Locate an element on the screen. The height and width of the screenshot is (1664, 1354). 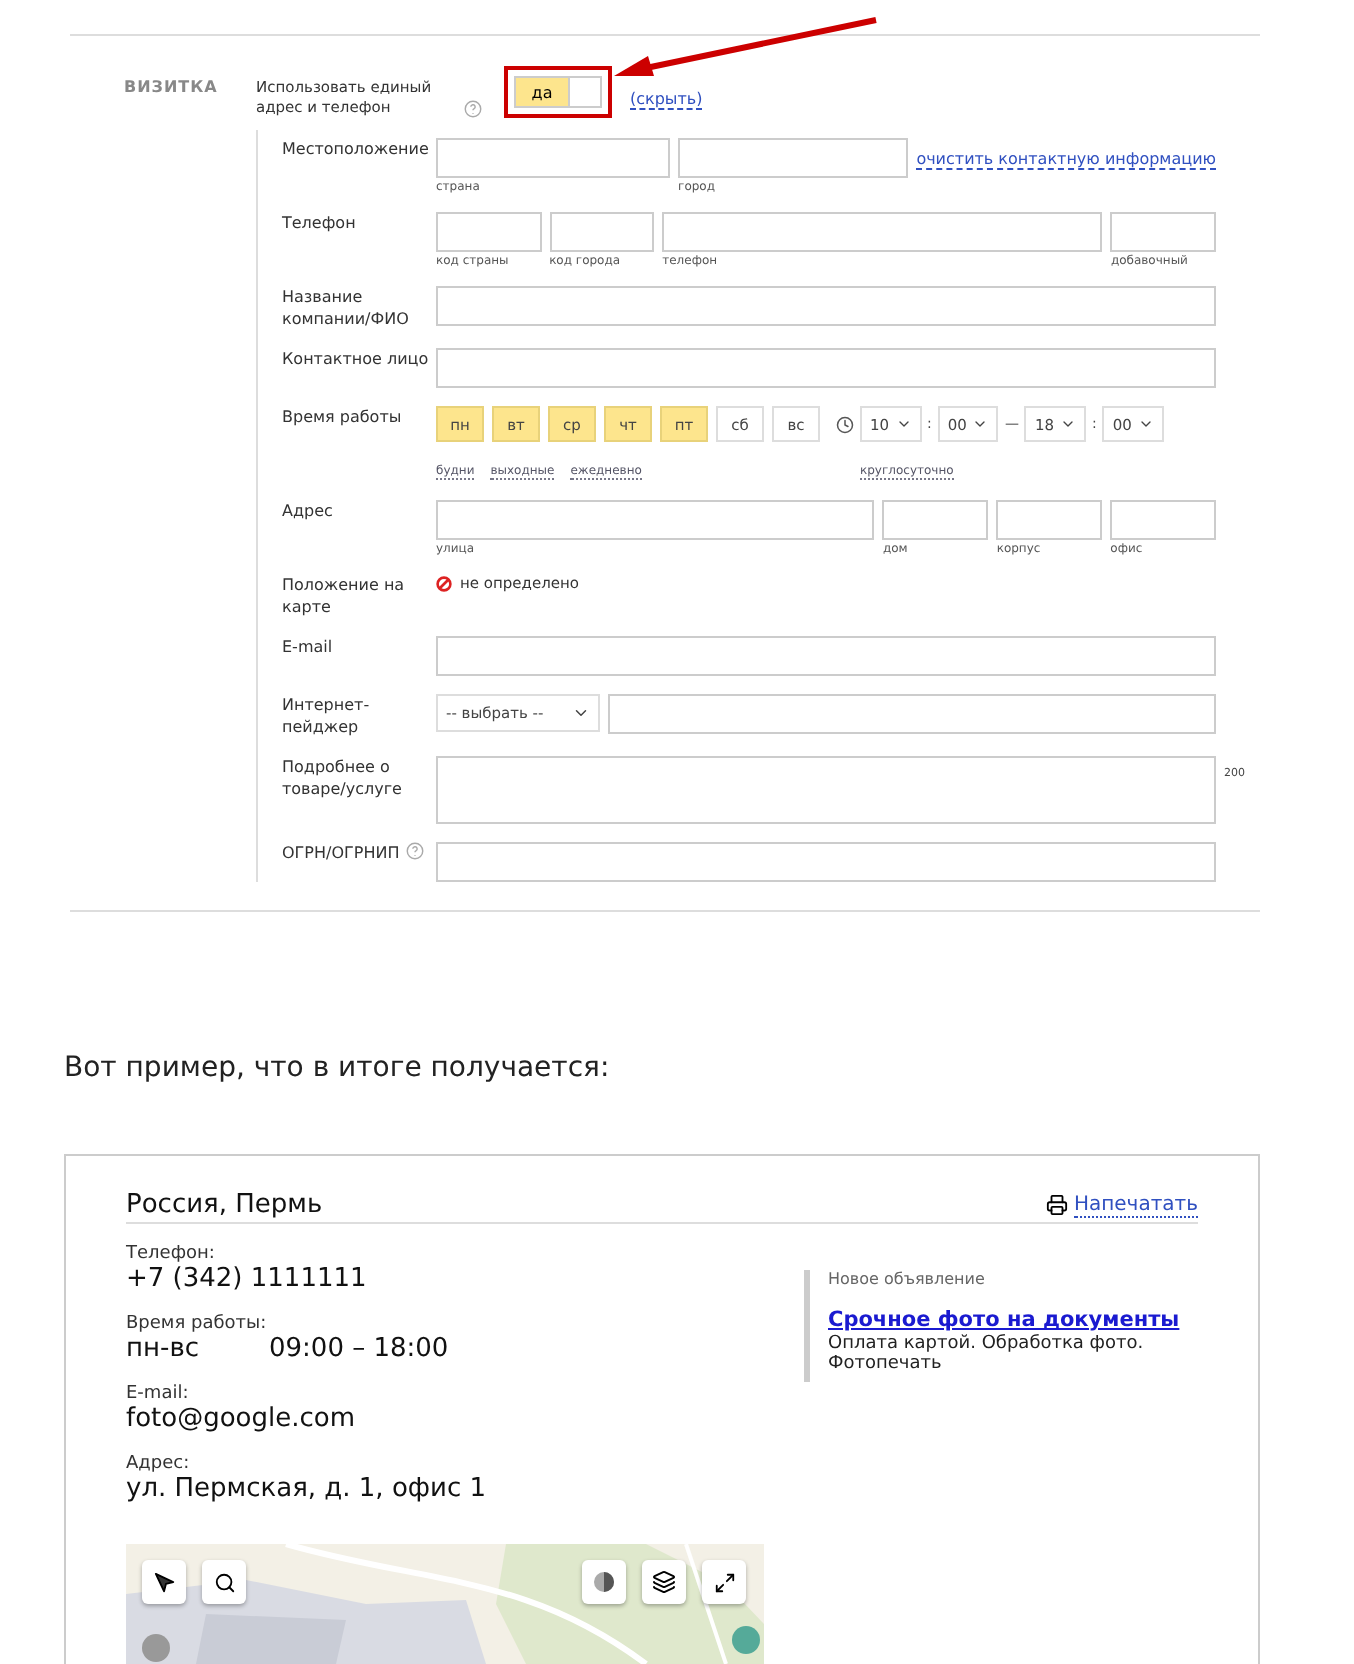
cursor-arrow-icon is located at coordinates (164, 1582).